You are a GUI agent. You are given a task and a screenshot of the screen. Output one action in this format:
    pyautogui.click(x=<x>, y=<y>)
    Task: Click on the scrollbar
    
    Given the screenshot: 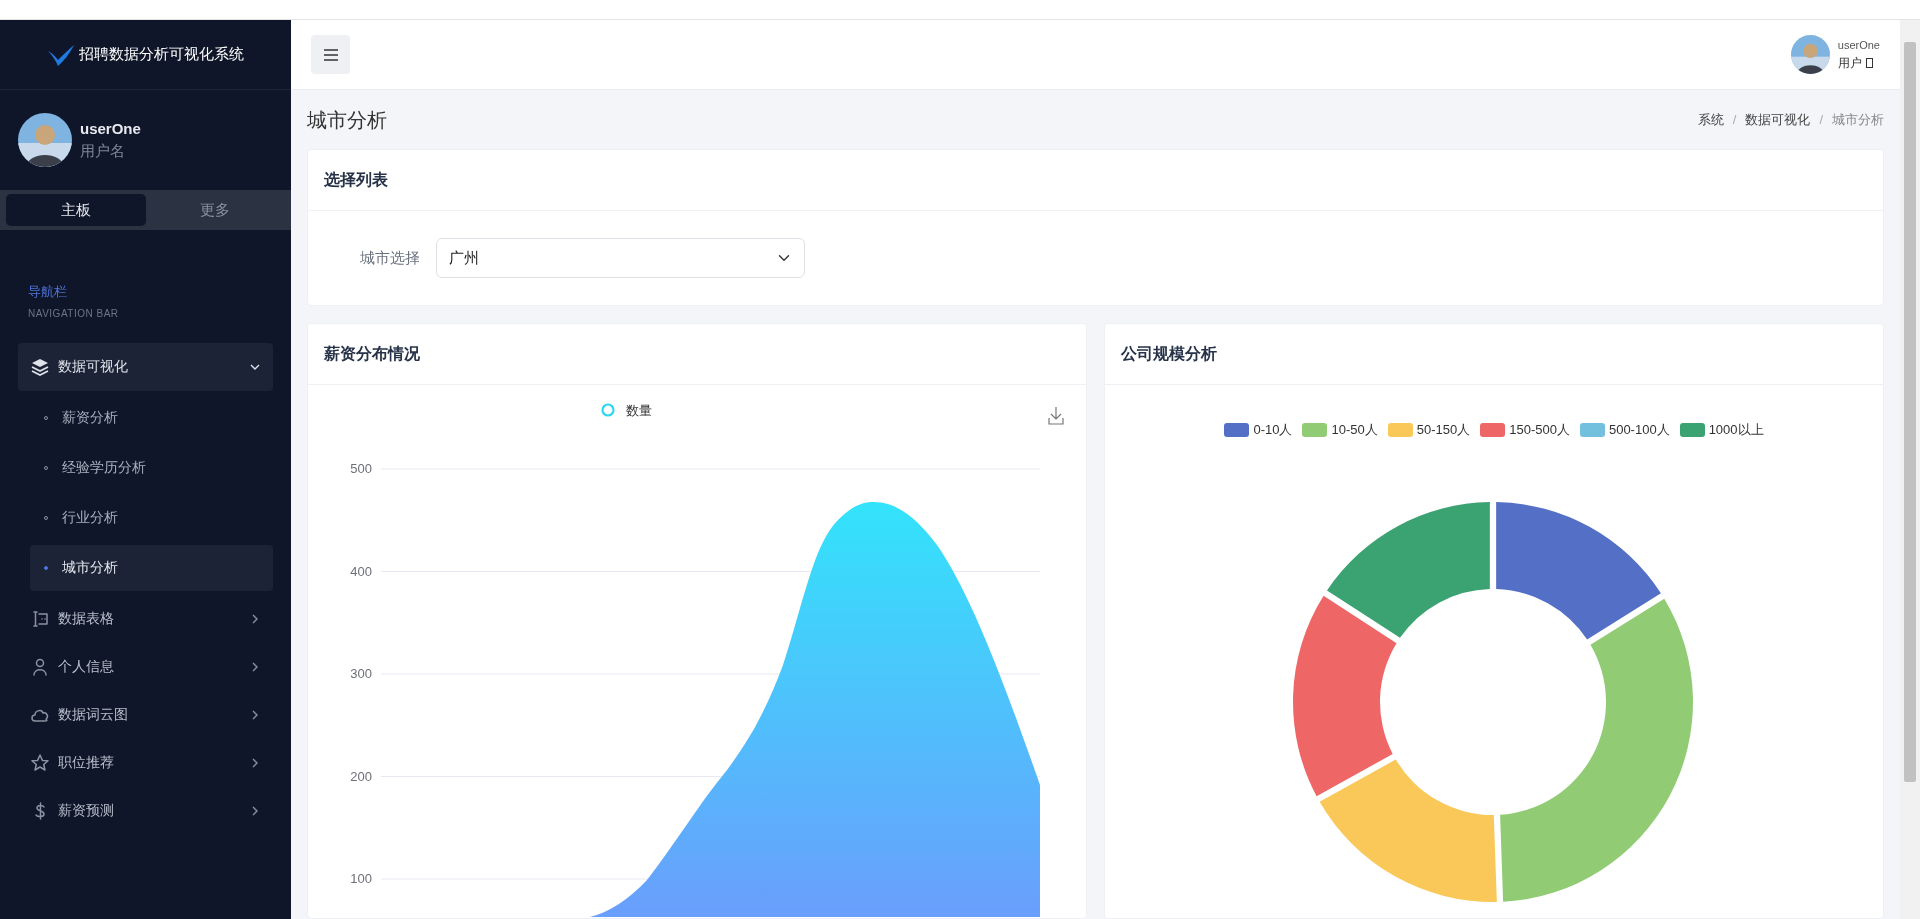 What is the action you would take?
    pyautogui.click(x=1910, y=469)
    